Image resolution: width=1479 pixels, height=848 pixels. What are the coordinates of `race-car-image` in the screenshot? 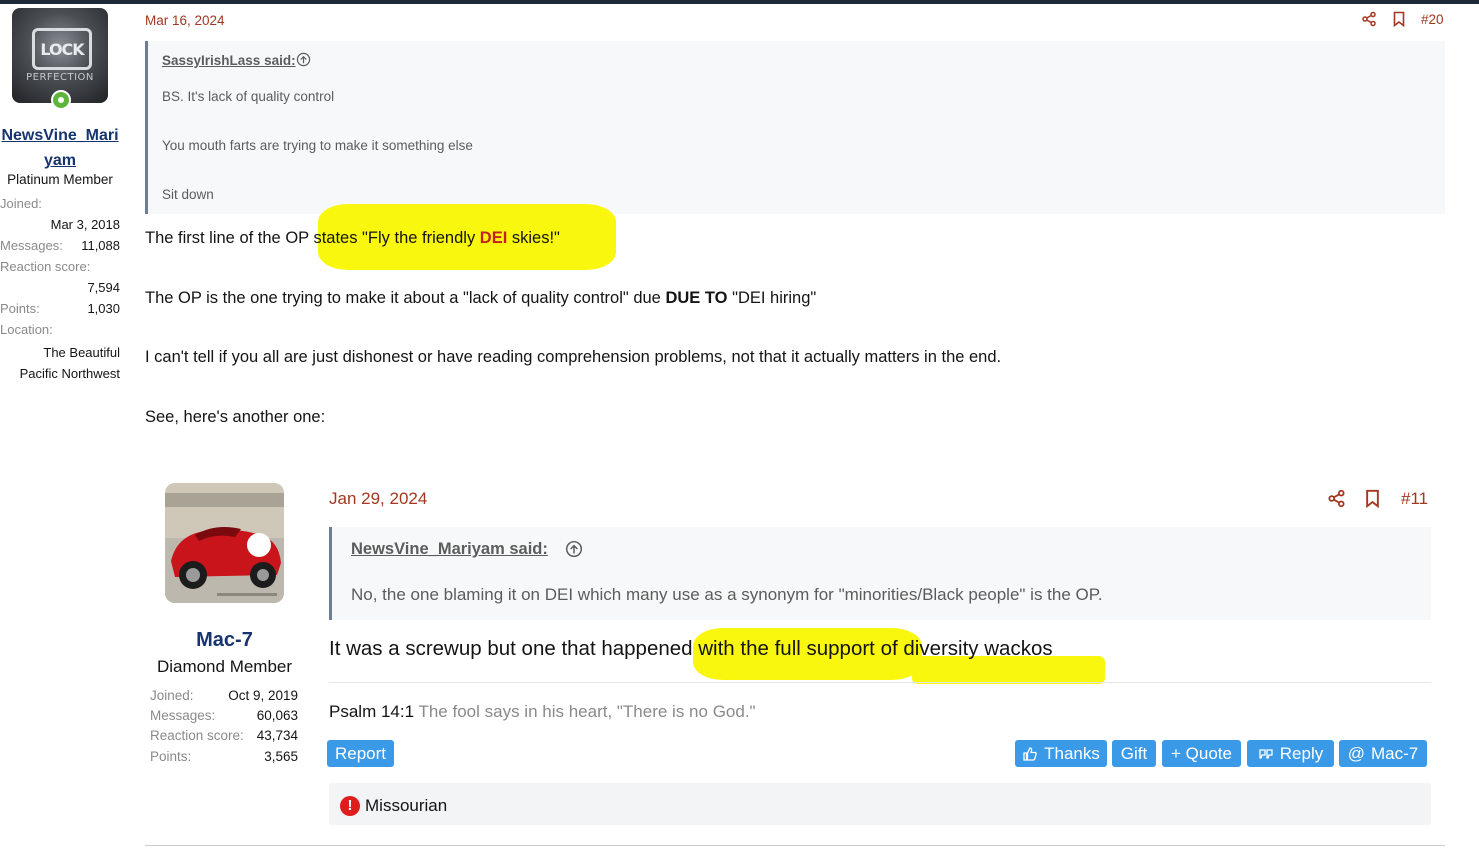 It's located at (224, 543).